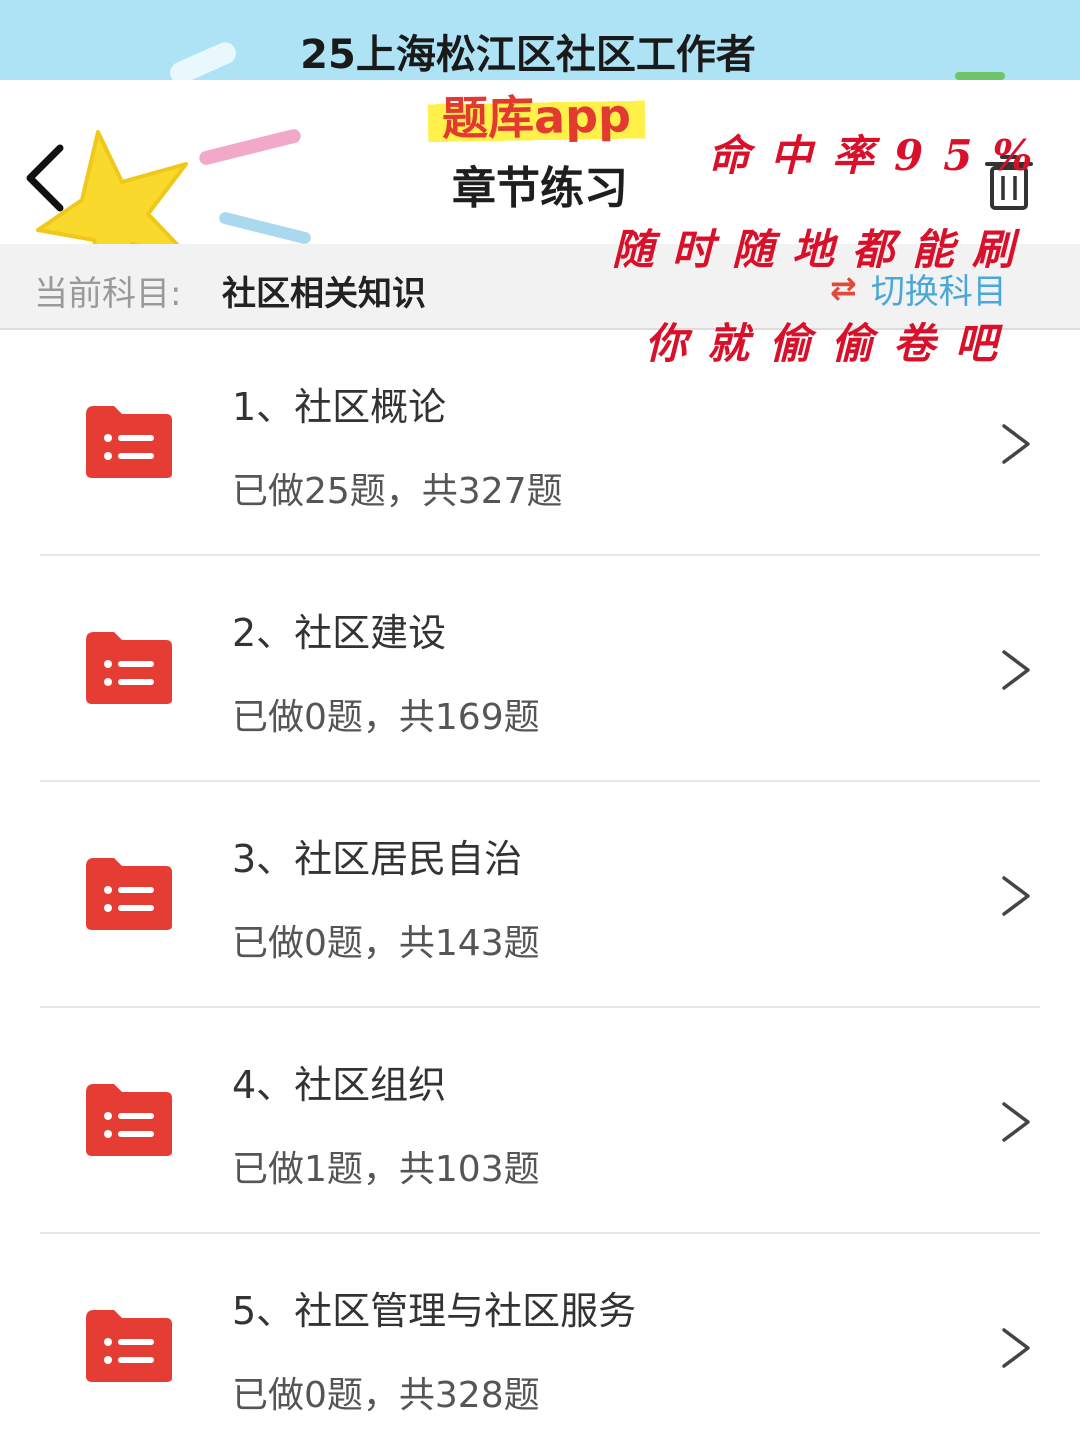 The image size is (1080, 1440). What do you see at coordinates (540, 188) in the screenshot?
I see `page-title: 章节练习` at bounding box center [540, 188].